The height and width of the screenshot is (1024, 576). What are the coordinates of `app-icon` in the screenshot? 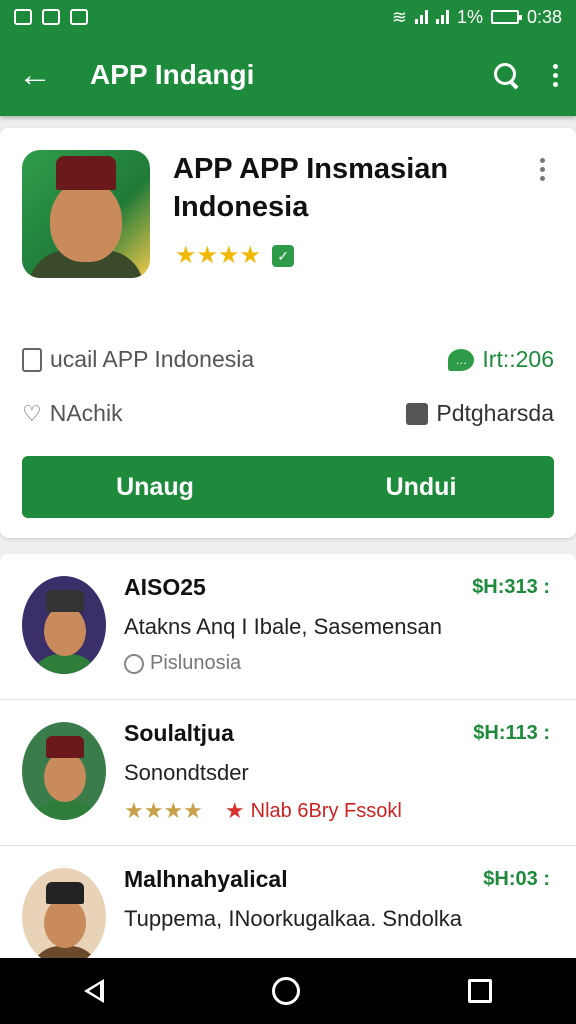 It's located at (86, 214).